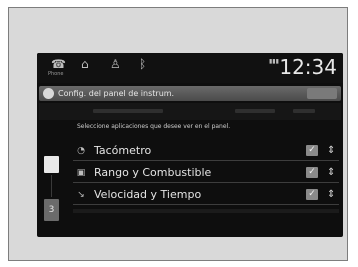  I want to click on fuel-icon: ▣, so click(81, 173).